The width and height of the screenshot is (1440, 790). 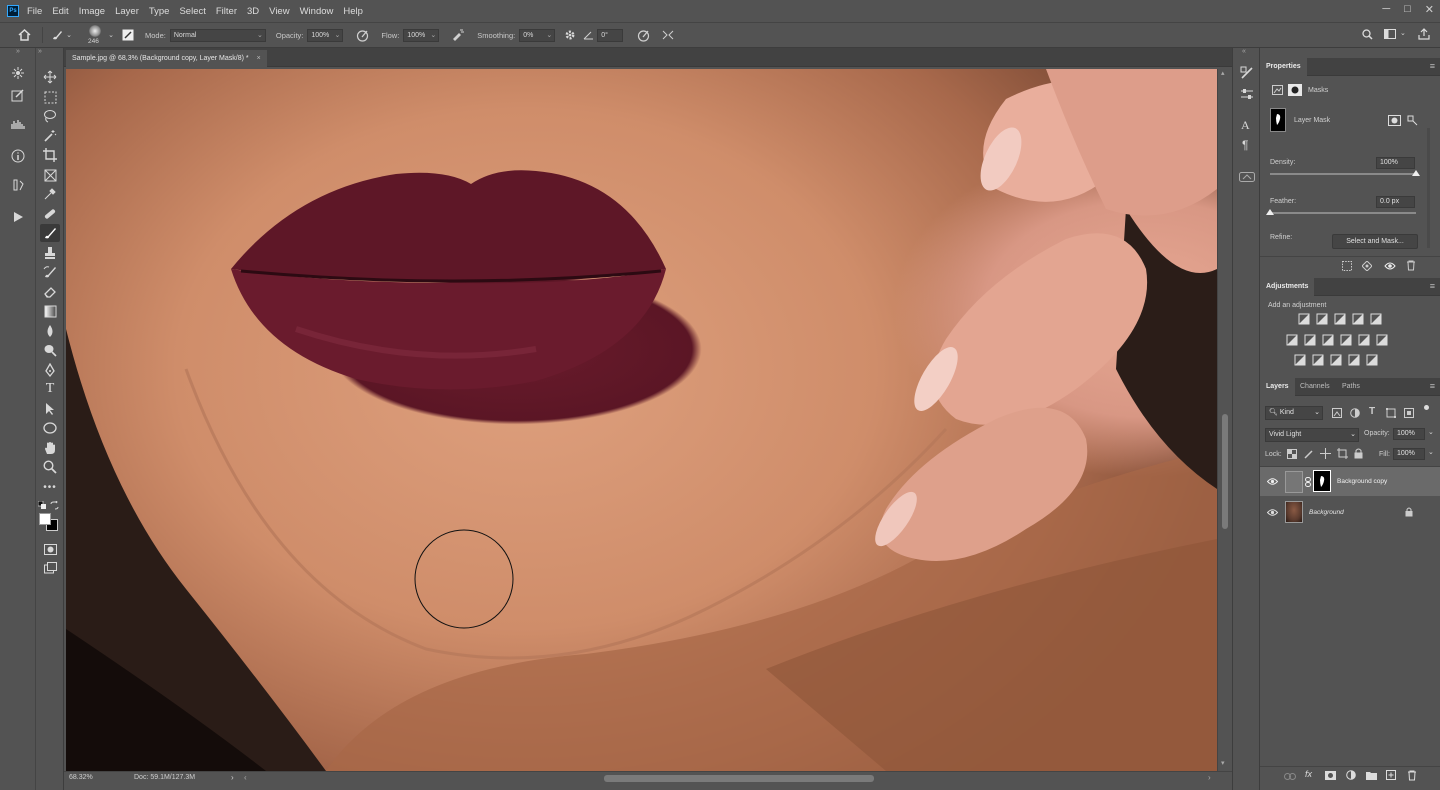 What do you see at coordinates (1376, 319) in the screenshot?
I see `vibrance-icon` at bounding box center [1376, 319].